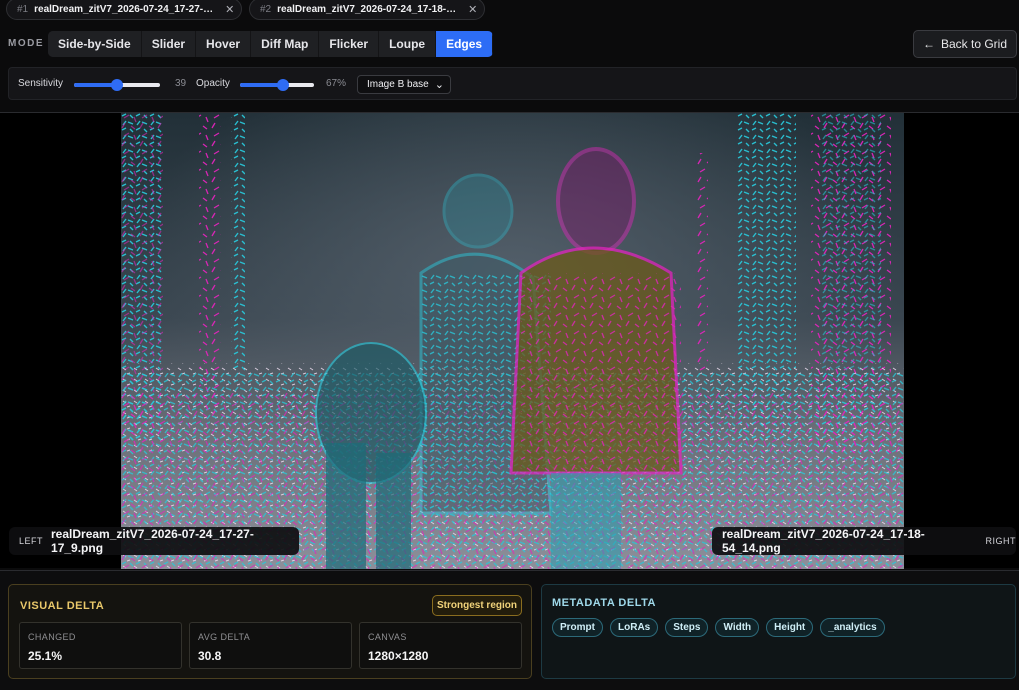  What do you see at coordinates (790, 627) in the screenshot?
I see `chip-height: Height` at bounding box center [790, 627].